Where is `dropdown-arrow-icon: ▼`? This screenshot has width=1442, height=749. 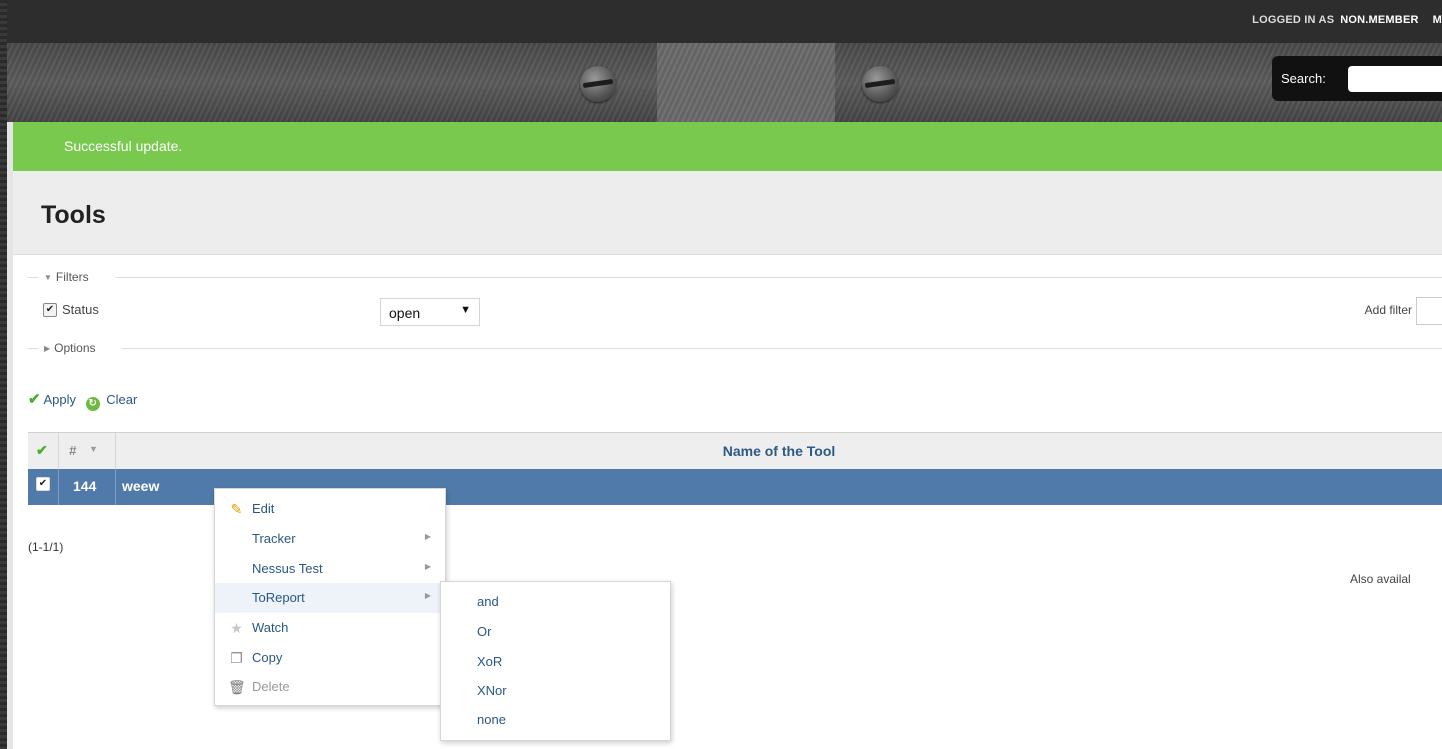 dropdown-arrow-icon: ▼ is located at coordinates (465, 310).